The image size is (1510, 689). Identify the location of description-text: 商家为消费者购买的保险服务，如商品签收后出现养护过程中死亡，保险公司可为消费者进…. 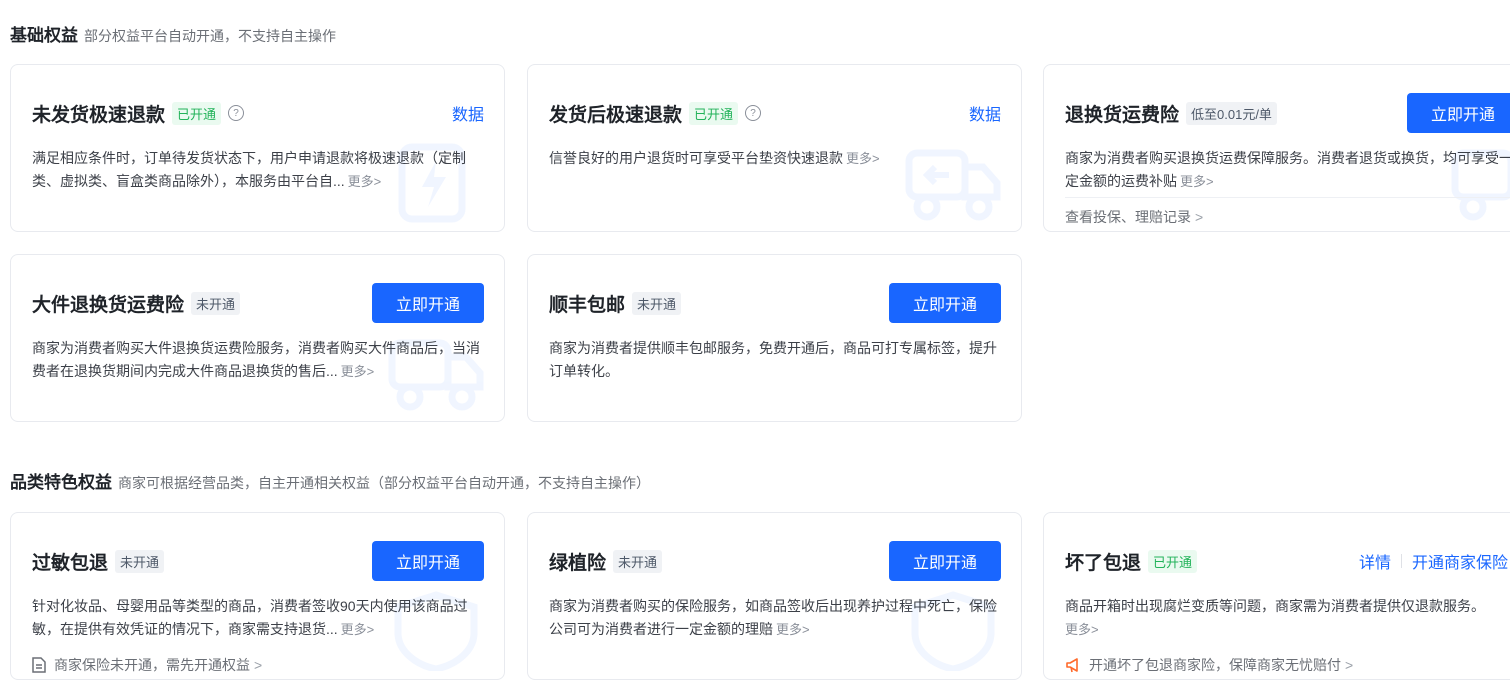
(773, 617).